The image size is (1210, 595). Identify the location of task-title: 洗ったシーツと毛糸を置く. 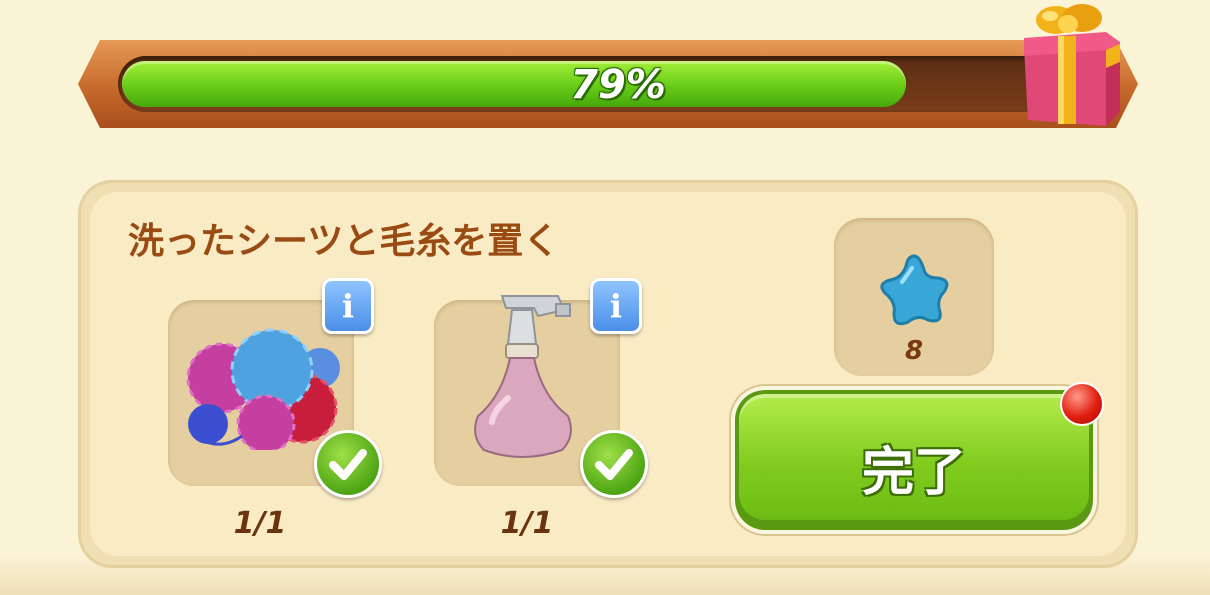
(344, 241).